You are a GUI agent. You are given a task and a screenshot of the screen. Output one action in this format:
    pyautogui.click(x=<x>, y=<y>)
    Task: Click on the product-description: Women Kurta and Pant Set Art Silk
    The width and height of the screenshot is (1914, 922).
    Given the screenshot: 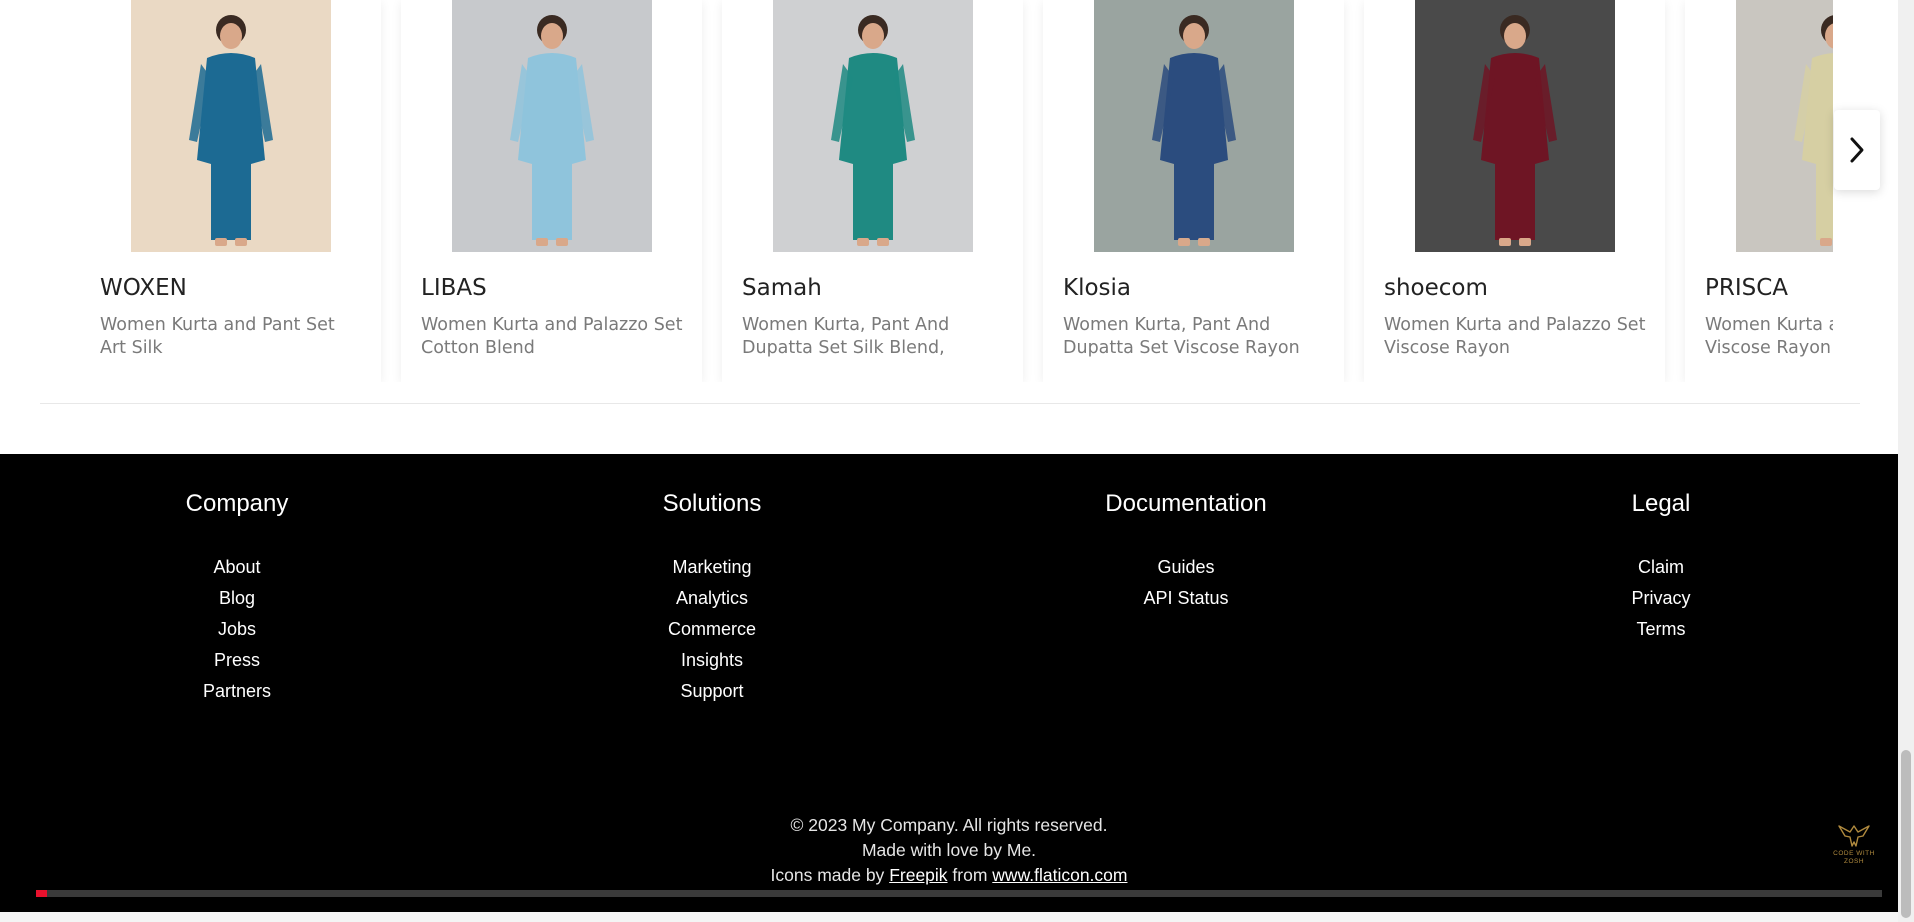 What is the action you would take?
    pyautogui.click(x=217, y=336)
    